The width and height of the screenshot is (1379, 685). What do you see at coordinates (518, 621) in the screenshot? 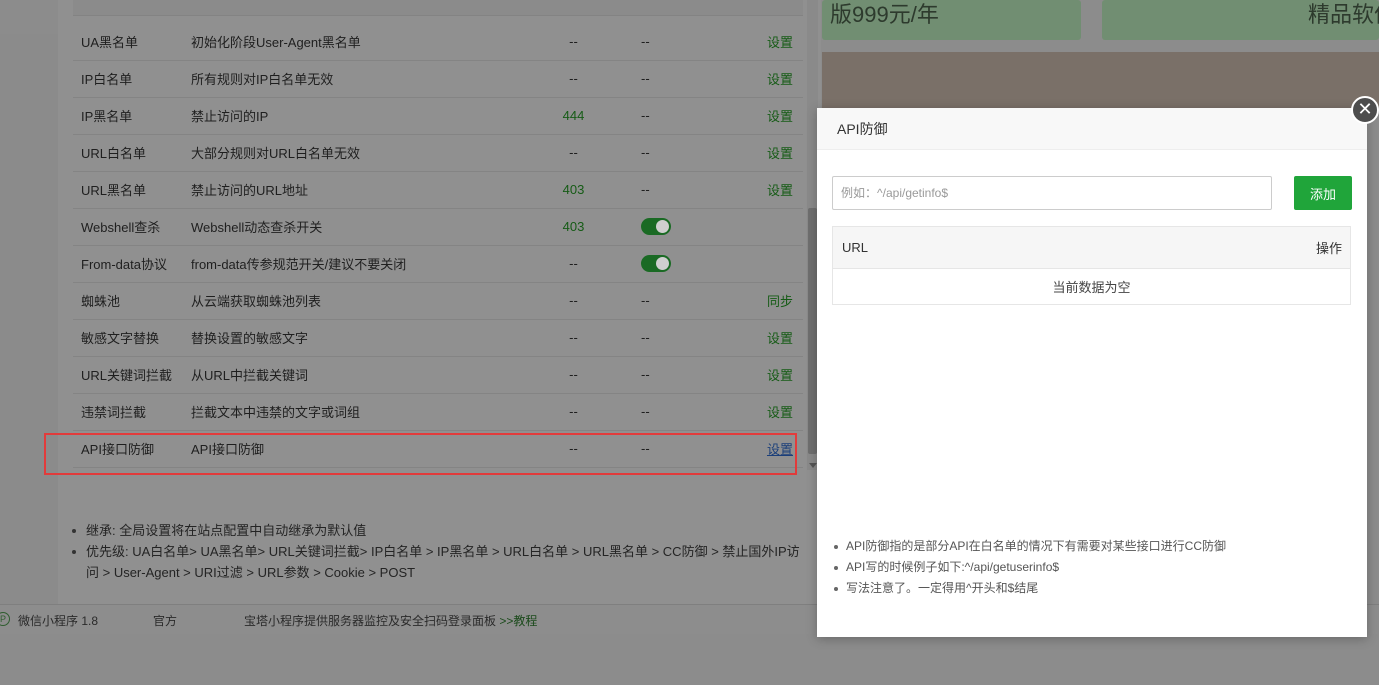
I see `tutorial-link: >>教程` at bounding box center [518, 621].